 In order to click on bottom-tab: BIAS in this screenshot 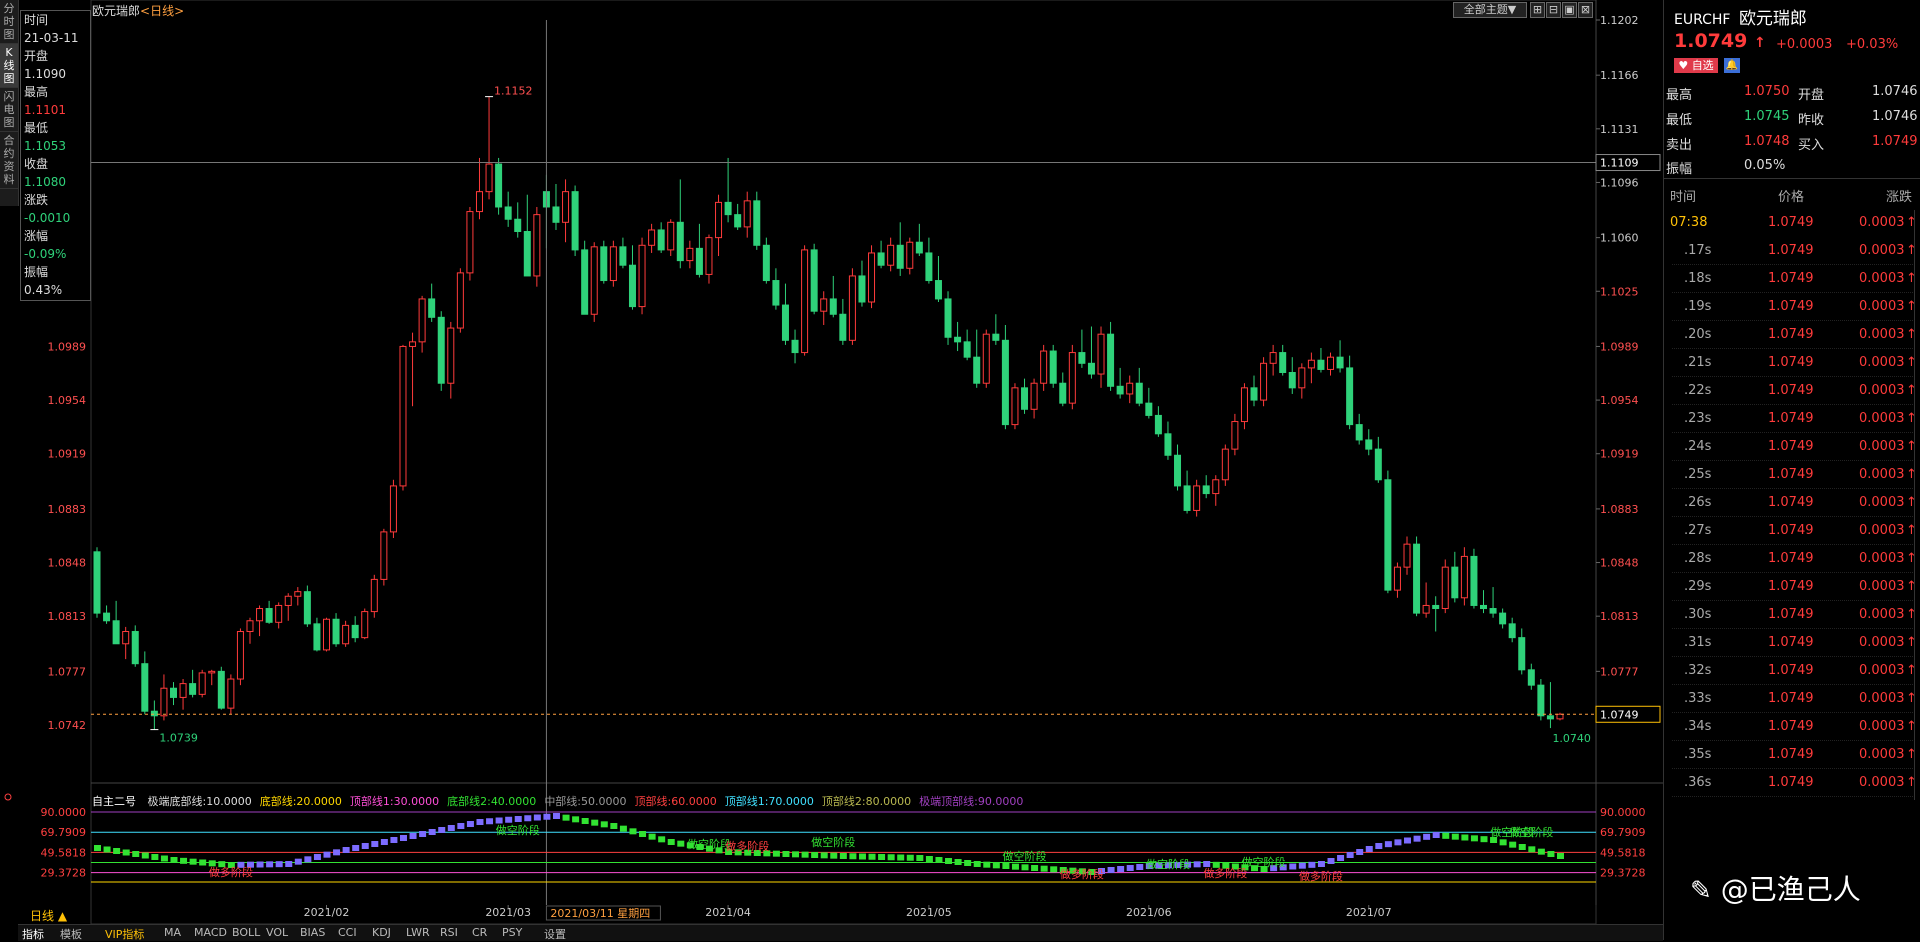, I will do `click(312, 932)`.